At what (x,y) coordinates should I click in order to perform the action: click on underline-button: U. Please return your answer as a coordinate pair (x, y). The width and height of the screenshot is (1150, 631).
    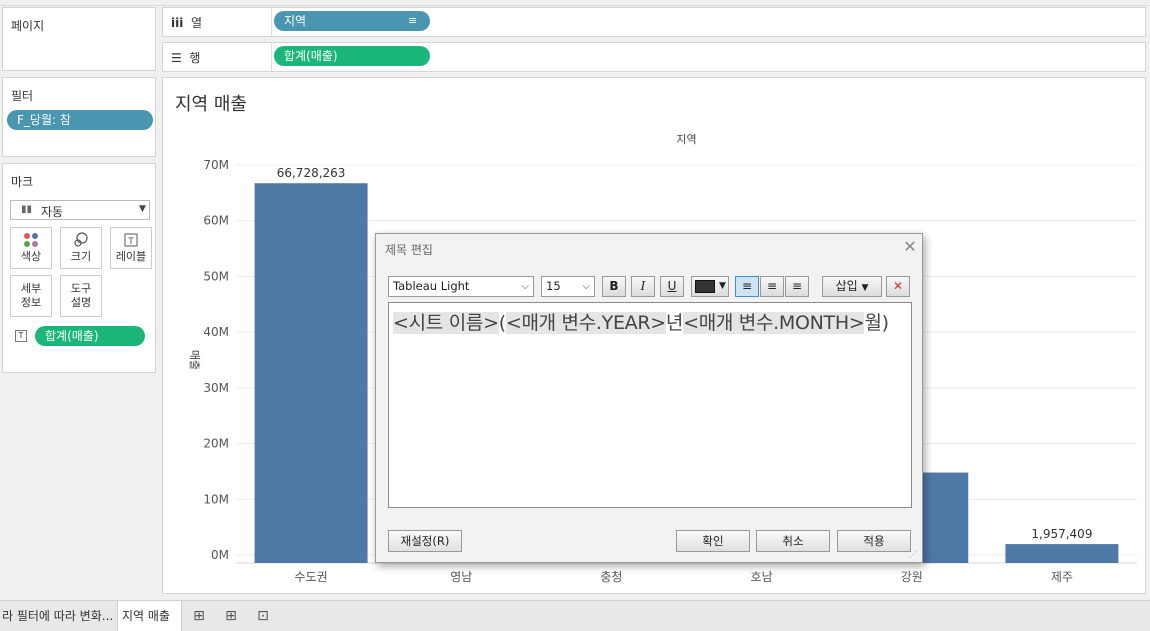
    Looking at the image, I should click on (672, 286).